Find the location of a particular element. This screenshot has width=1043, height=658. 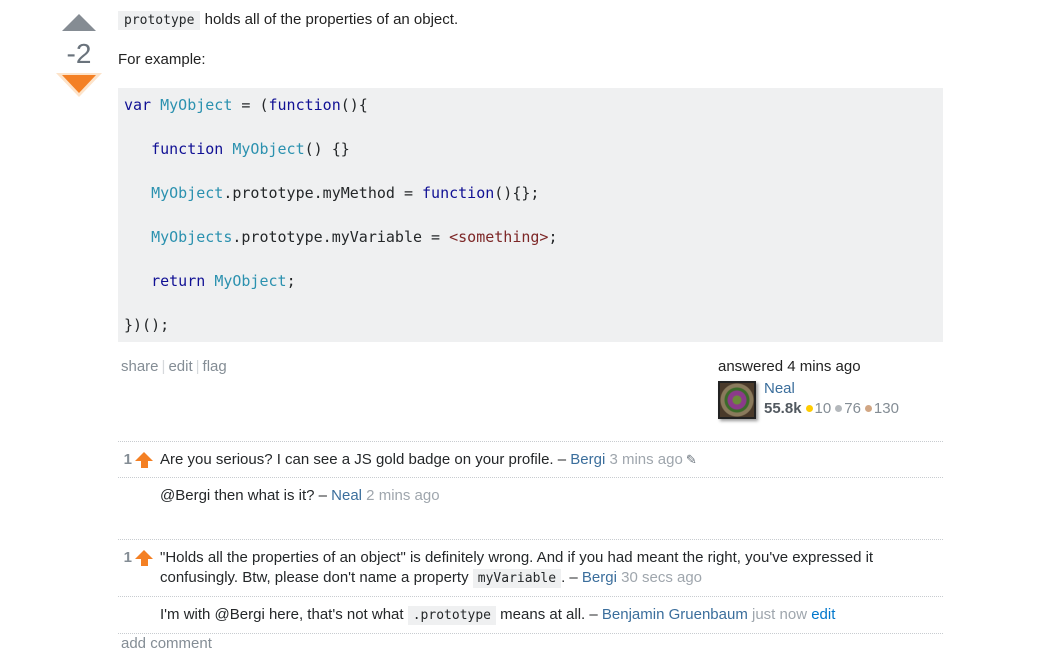

user-avatar is located at coordinates (737, 400).